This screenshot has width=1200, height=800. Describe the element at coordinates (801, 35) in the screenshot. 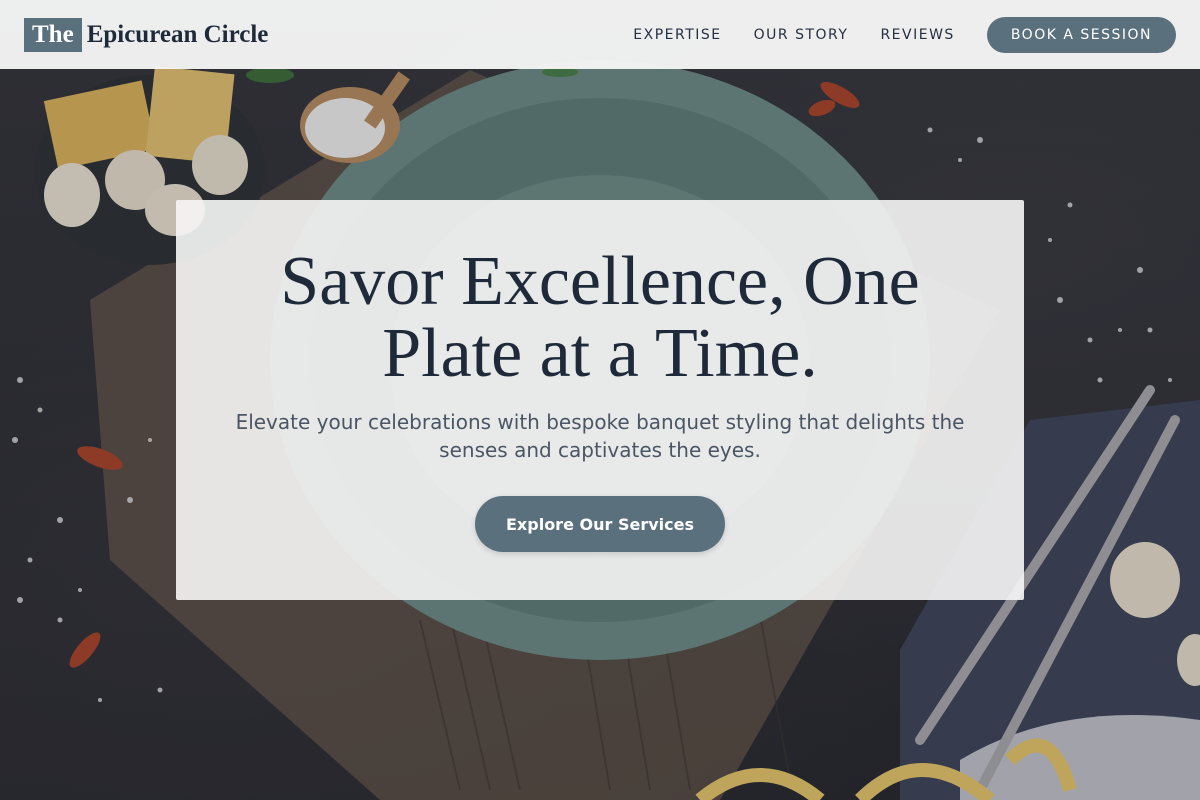

I see `nav-link-our-story: OUR STORY` at that location.